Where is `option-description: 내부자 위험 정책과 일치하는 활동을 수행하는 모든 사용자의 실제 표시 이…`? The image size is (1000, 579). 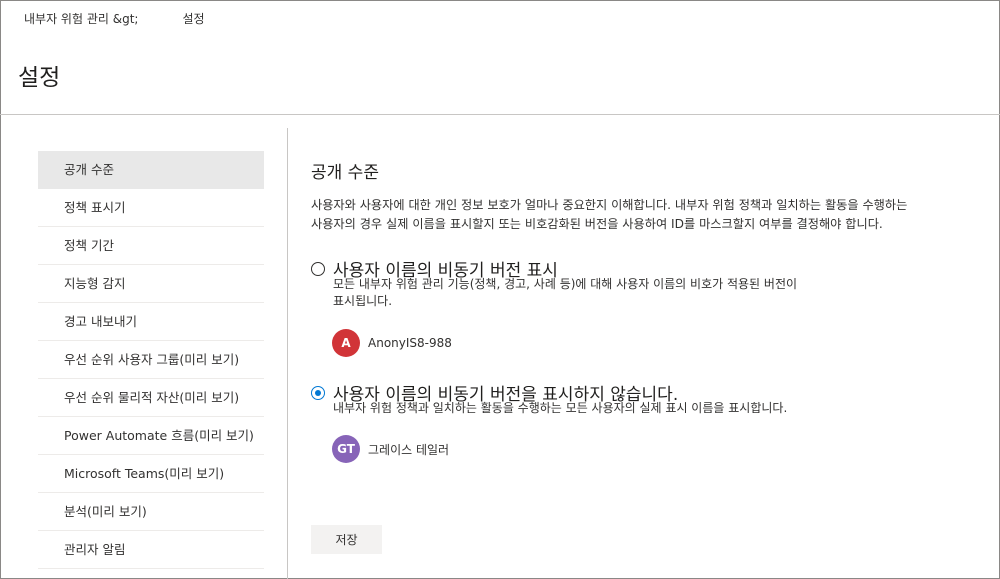 option-description: 내부자 위험 정책과 일치하는 활동을 수행하는 모든 사용자의 실제 표시 이… is located at coordinates (613, 408).